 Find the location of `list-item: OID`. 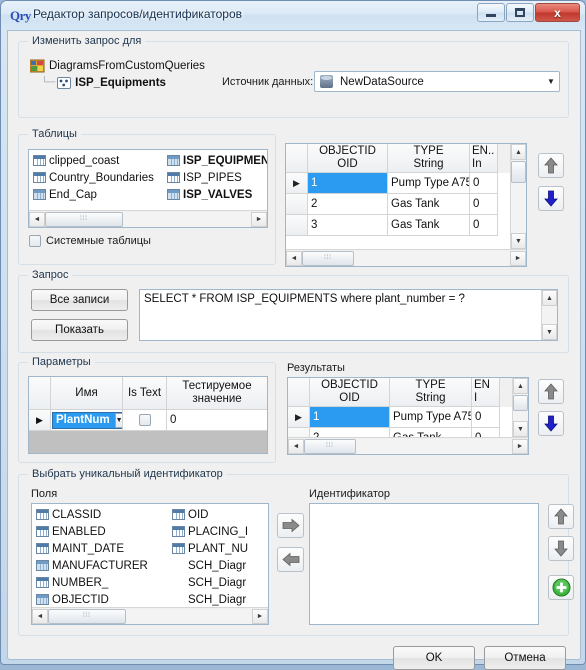

list-item: OID is located at coordinates (219, 514).